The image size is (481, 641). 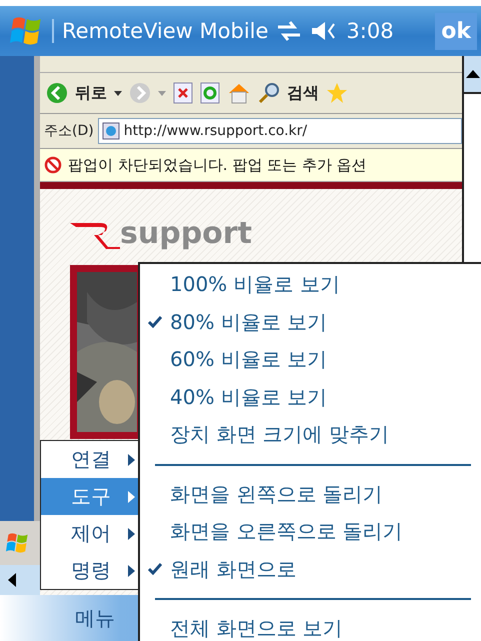 What do you see at coordinates (91, 93) in the screenshot?
I see `back-button: 뒤로` at bounding box center [91, 93].